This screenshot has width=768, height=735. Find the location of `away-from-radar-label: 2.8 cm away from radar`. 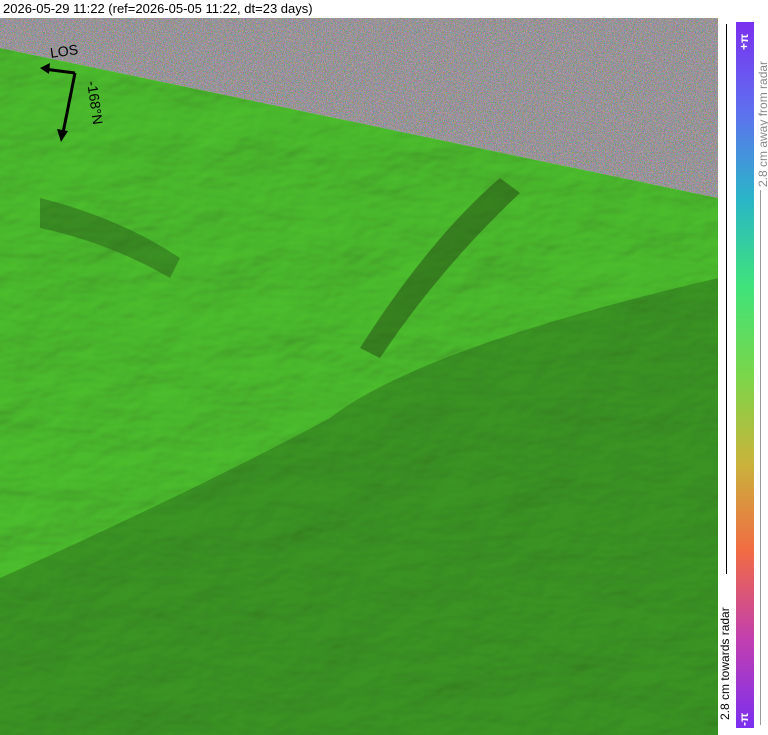

away-from-radar-label: 2.8 cm away from radar is located at coordinates (762, 123).